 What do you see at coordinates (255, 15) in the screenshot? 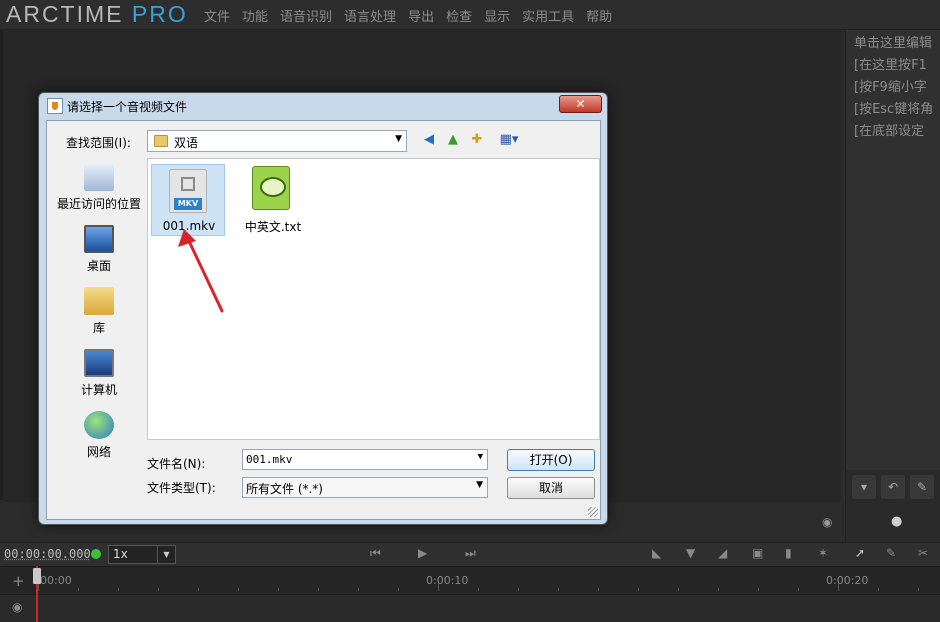
I see `menu-function: 功能` at bounding box center [255, 15].